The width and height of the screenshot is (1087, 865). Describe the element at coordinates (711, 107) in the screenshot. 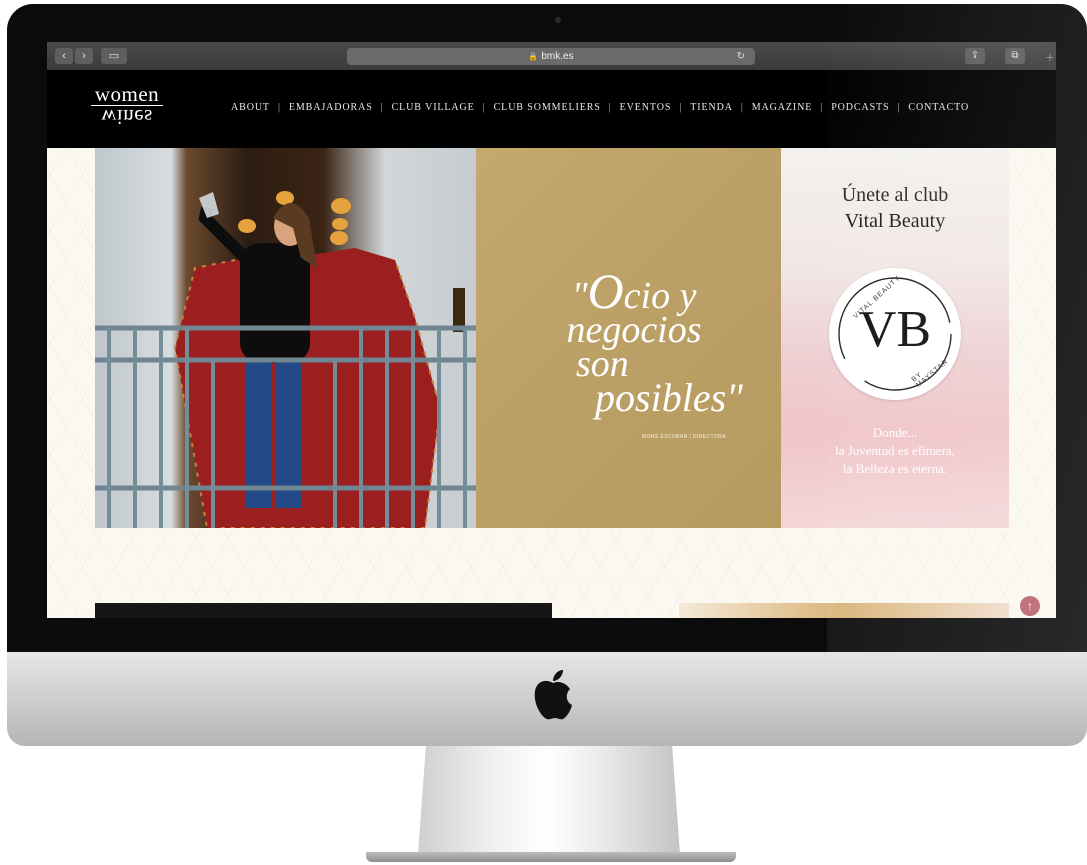

I see `menu-item-tienda: TIENDA` at that location.